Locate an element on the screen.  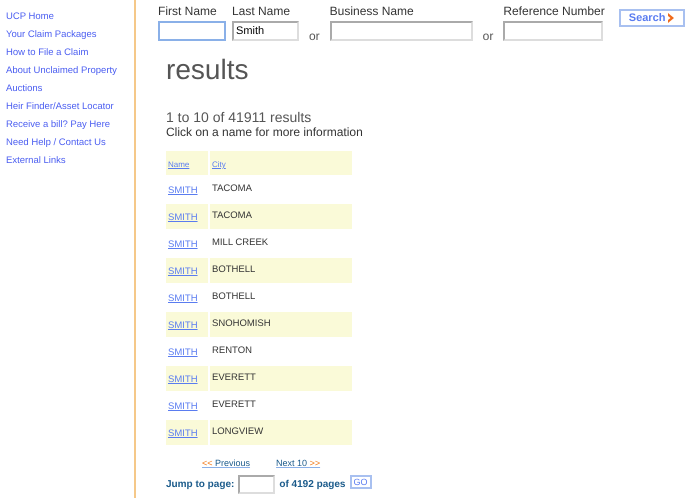
jump-label: Jump to page: is located at coordinates (200, 485).